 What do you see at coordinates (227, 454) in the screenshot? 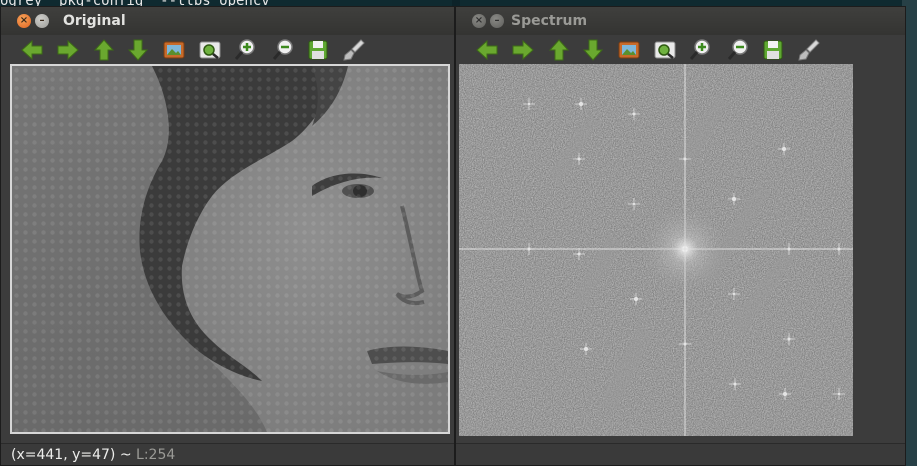
I see `status-bar: (x=441, y=47) ~ L:254` at bounding box center [227, 454].